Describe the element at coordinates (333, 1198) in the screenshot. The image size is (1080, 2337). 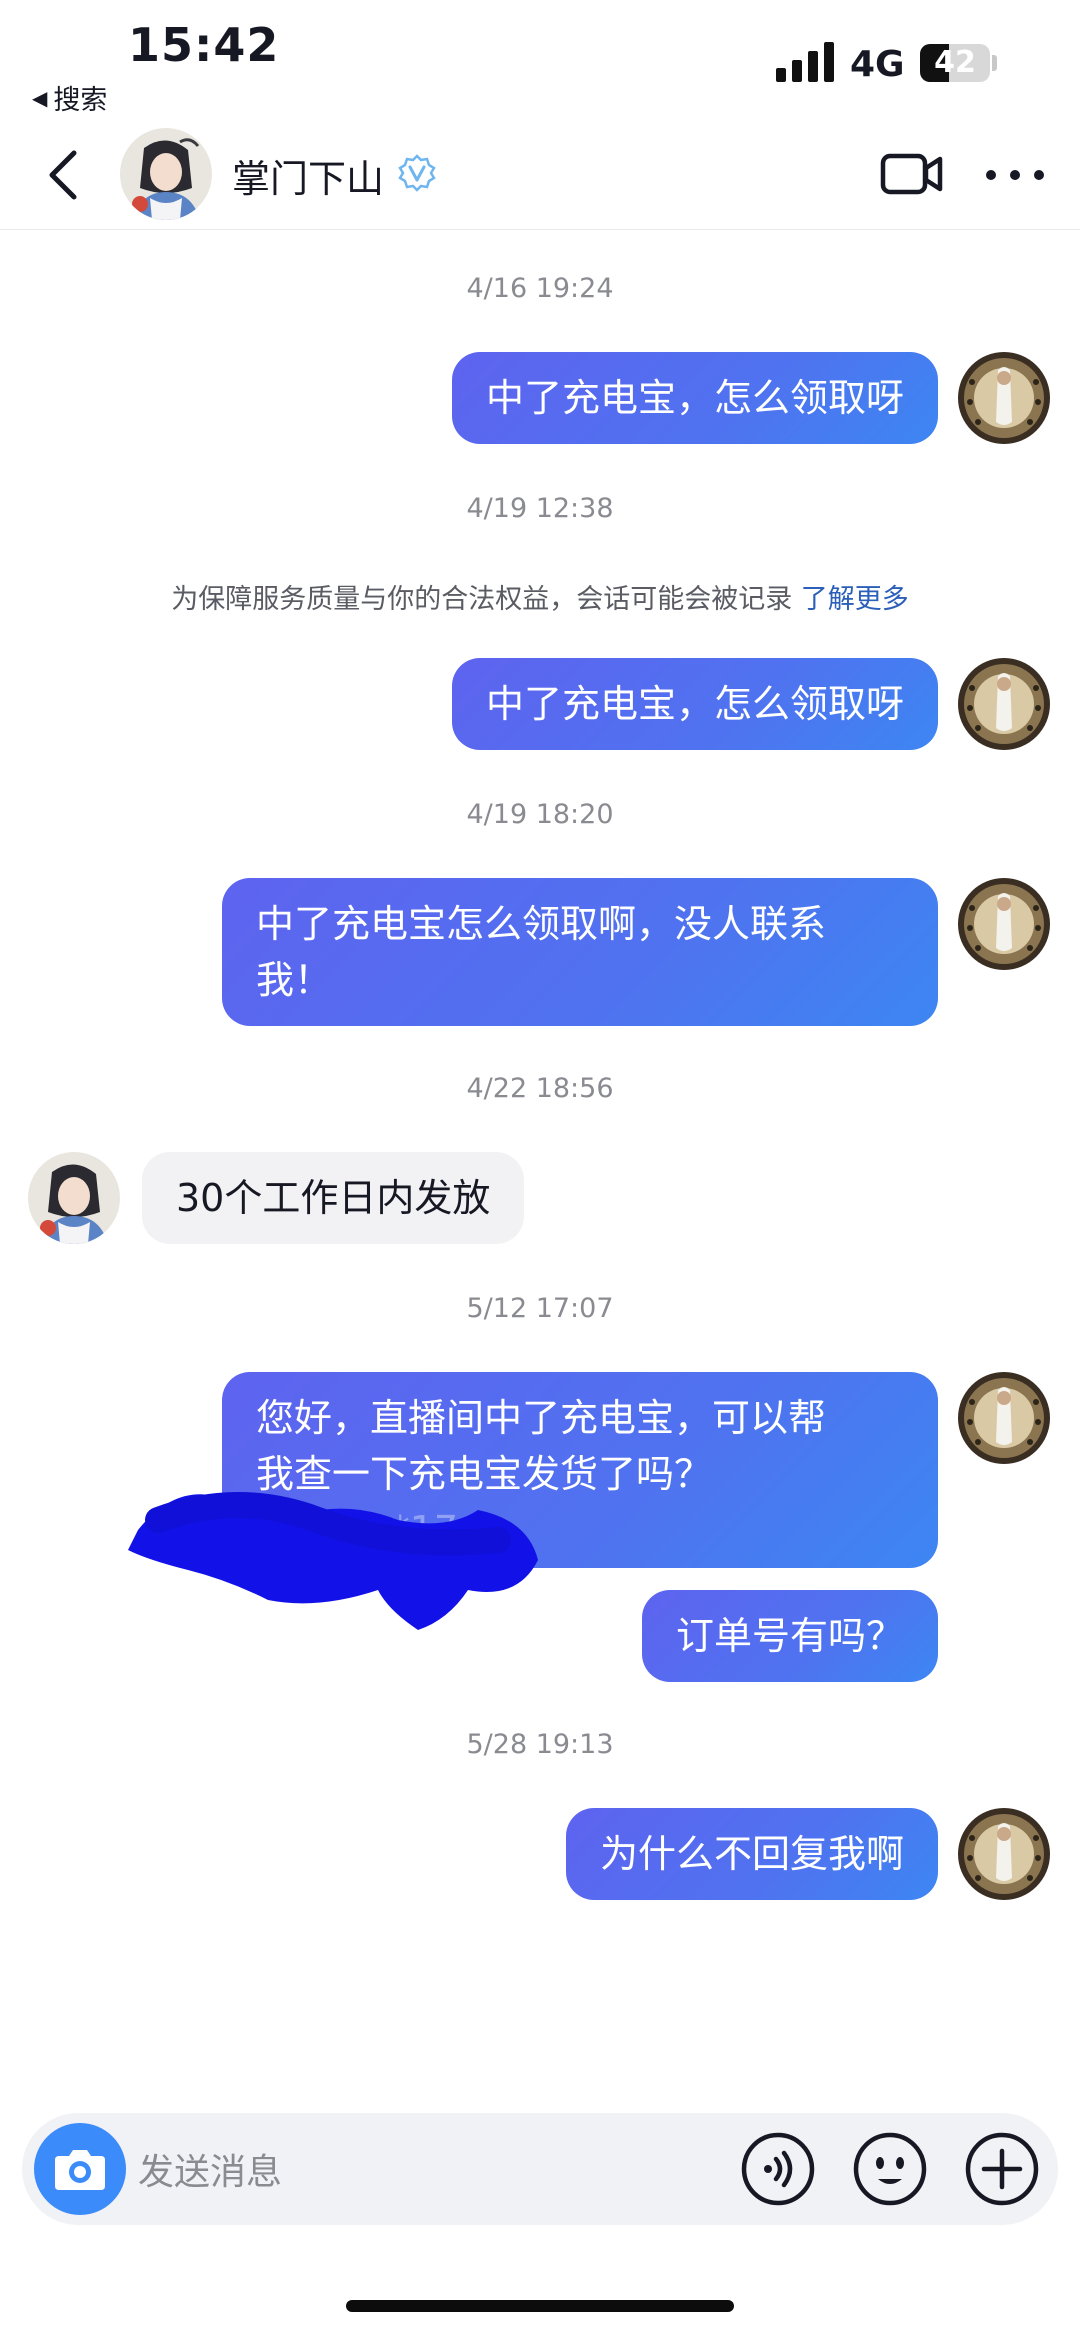
I see `incoming-message: 30个工作日内发放` at that location.